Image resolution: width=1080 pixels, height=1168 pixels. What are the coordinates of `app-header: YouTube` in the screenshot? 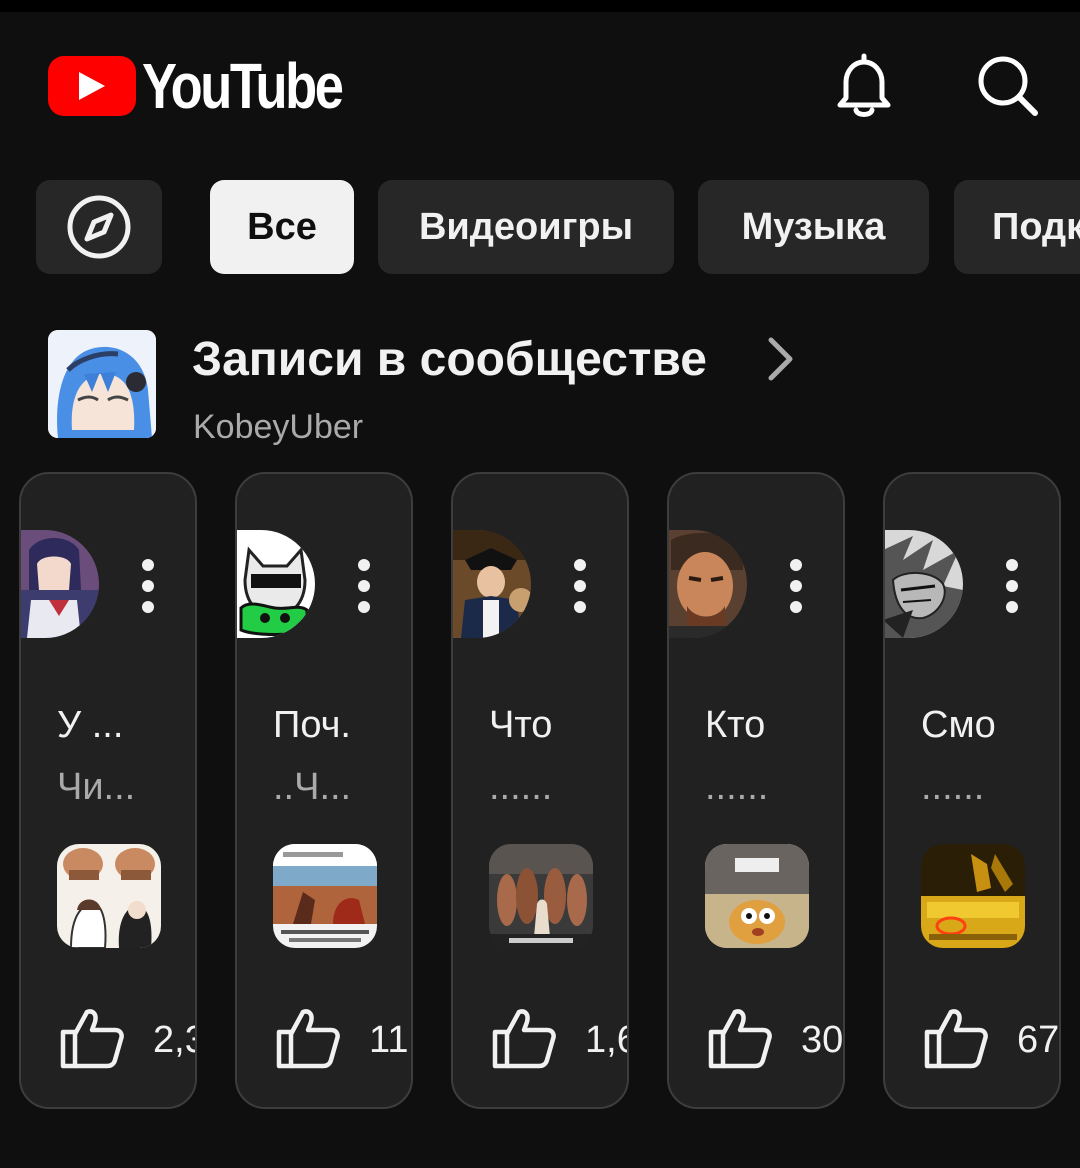 It's located at (540, 85).